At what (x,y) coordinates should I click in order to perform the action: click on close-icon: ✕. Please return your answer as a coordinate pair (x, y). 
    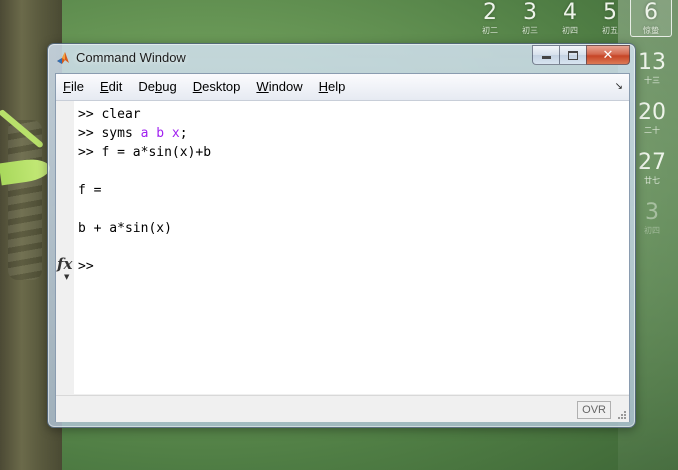
    Looking at the image, I should click on (608, 55).